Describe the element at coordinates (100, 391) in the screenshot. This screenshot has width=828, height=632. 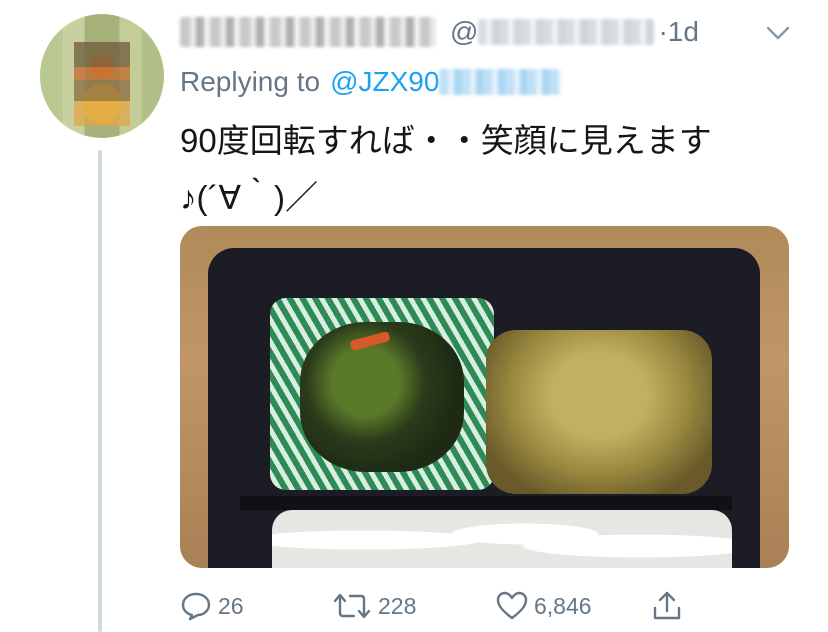
I see `thread-connector-line` at that location.